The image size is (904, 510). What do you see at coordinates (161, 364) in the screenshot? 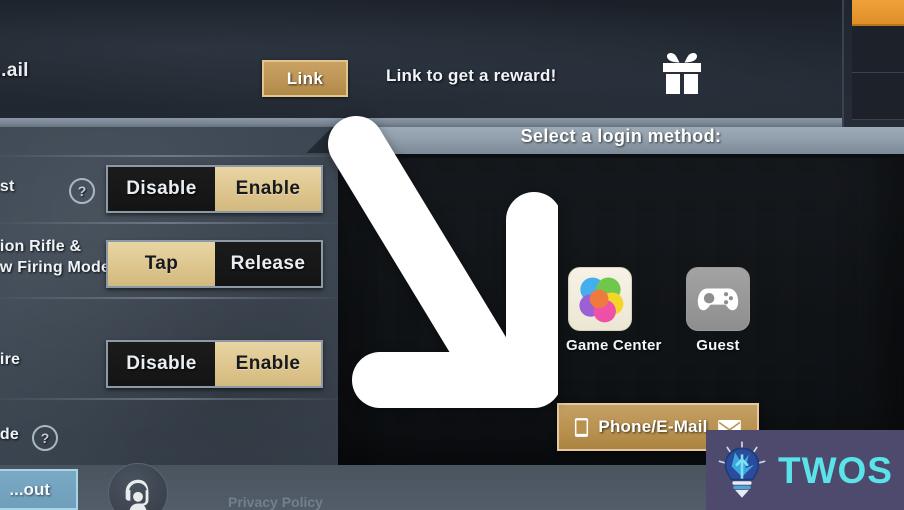
I see `setting-toggle-3-option-disable: Disable` at bounding box center [161, 364].